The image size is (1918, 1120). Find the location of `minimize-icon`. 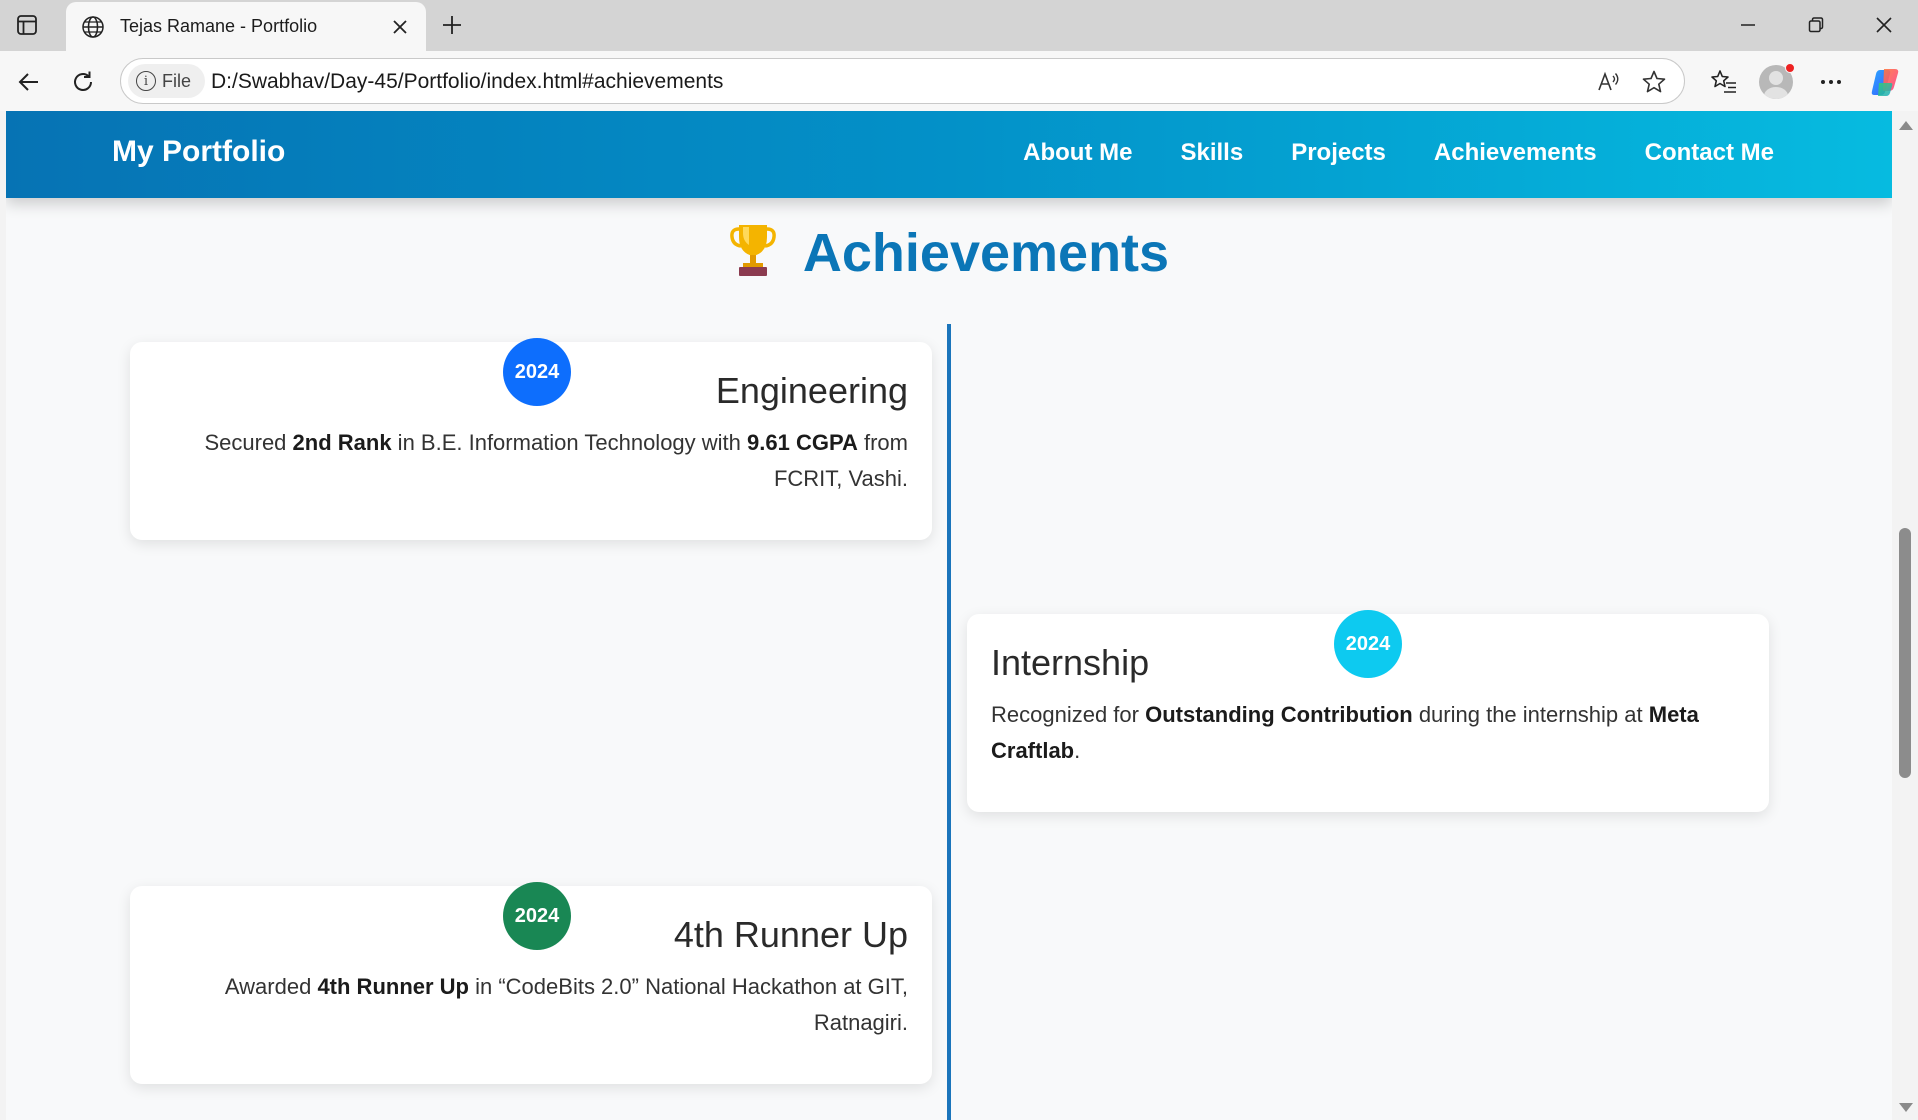

minimize-icon is located at coordinates (1748, 25).